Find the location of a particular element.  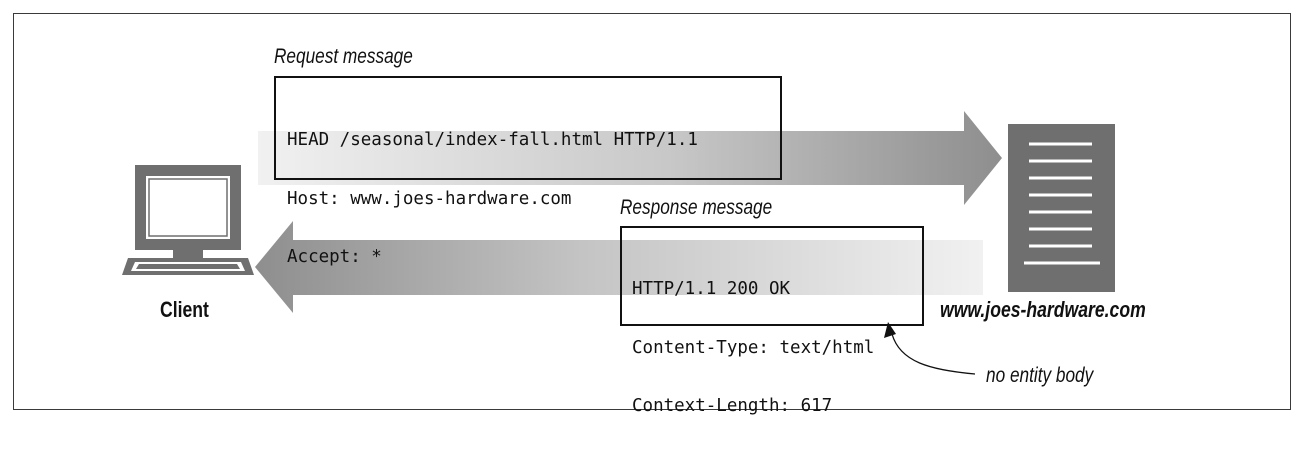

response-line-1: HTTP/1.1 200 OK is located at coordinates (711, 289).